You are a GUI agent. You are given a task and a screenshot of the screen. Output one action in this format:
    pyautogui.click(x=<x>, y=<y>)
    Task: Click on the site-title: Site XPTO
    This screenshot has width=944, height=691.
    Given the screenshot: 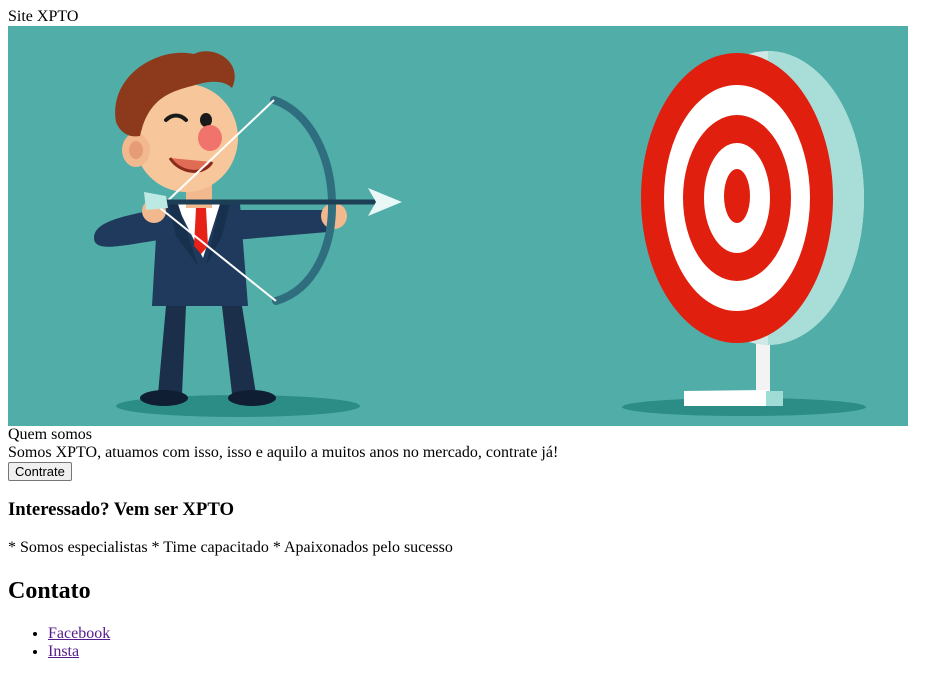 What is the action you would take?
    pyautogui.click(x=43, y=16)
    